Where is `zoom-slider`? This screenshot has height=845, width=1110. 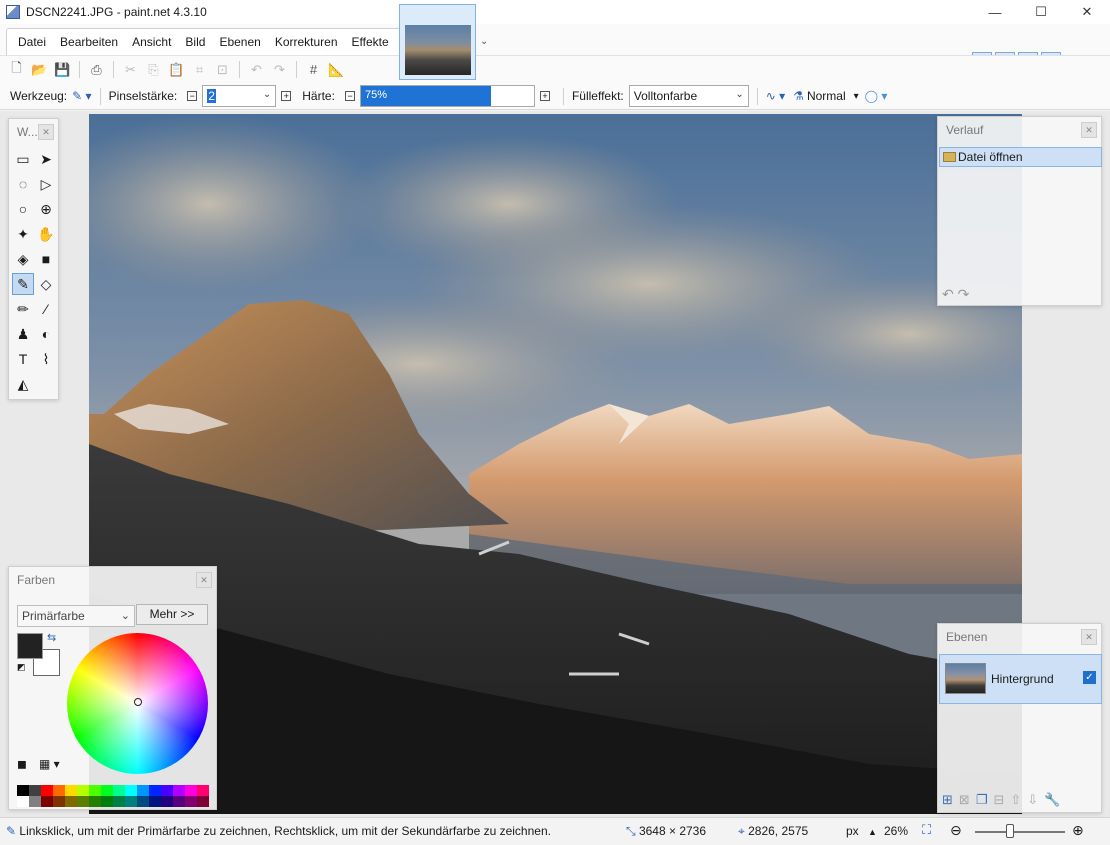
zoom-slider is located at coordinates (1020, 832).